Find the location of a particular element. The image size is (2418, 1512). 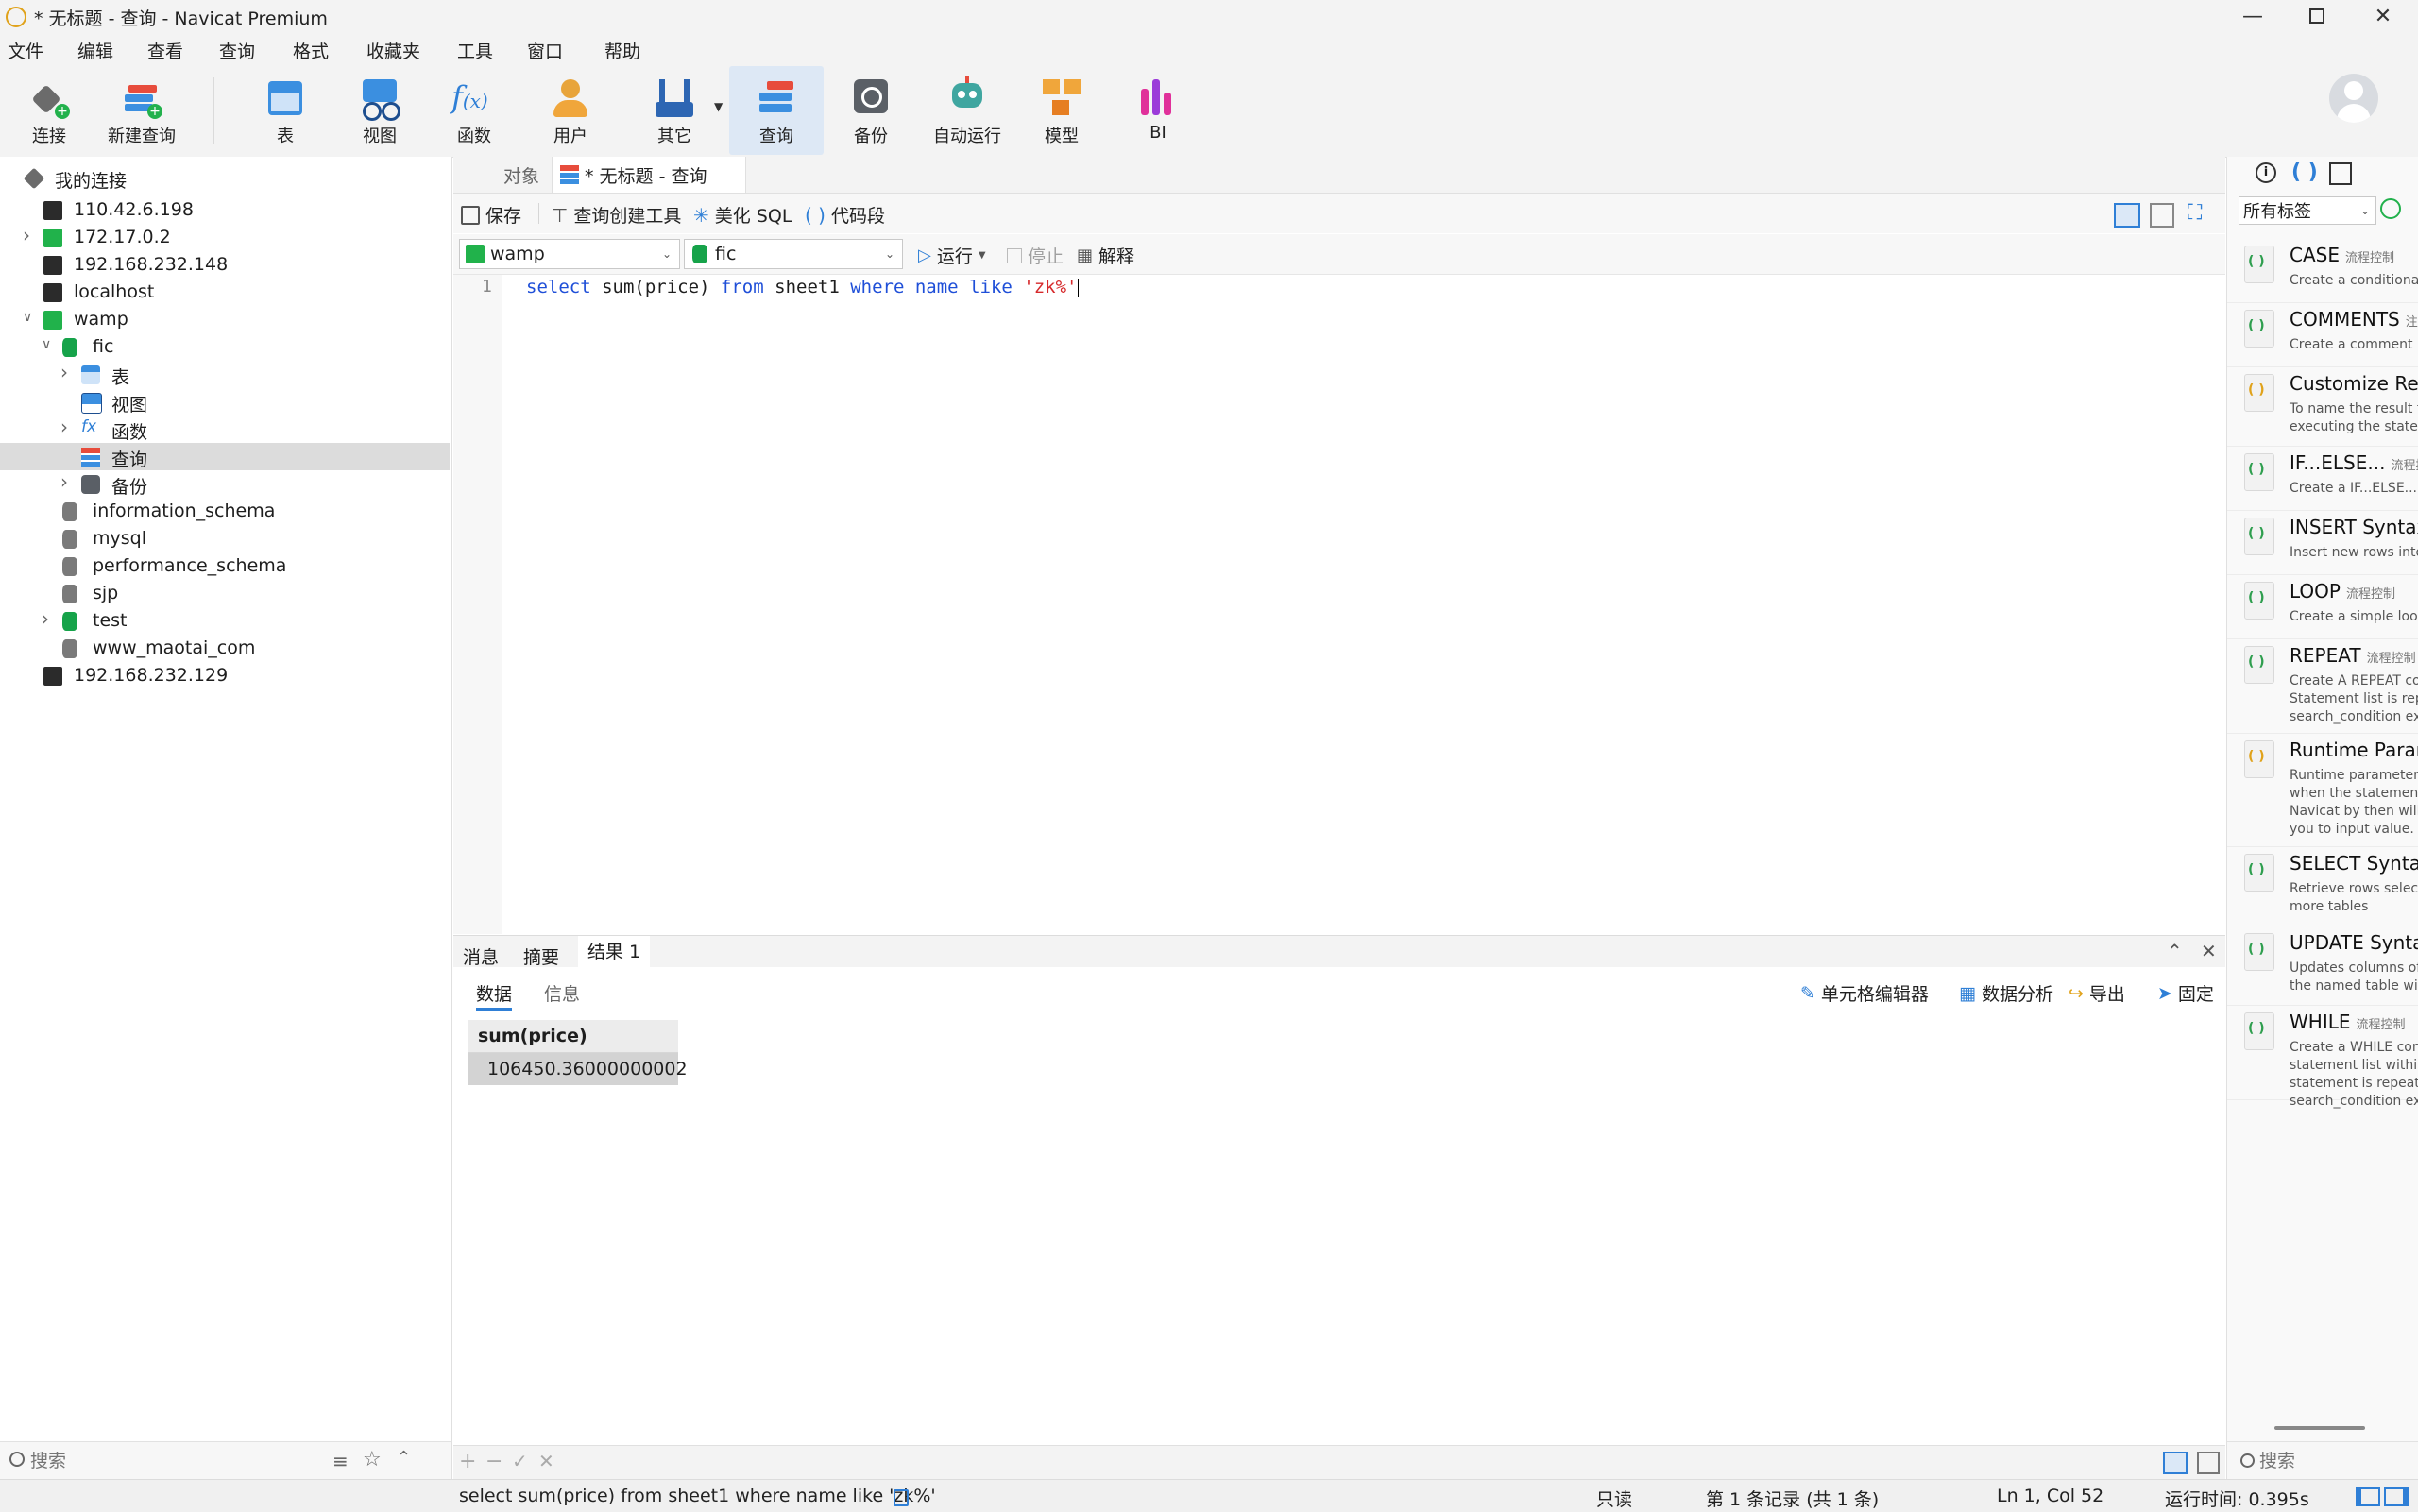

menu-query: 查询 is located at coordinates (237, 50).